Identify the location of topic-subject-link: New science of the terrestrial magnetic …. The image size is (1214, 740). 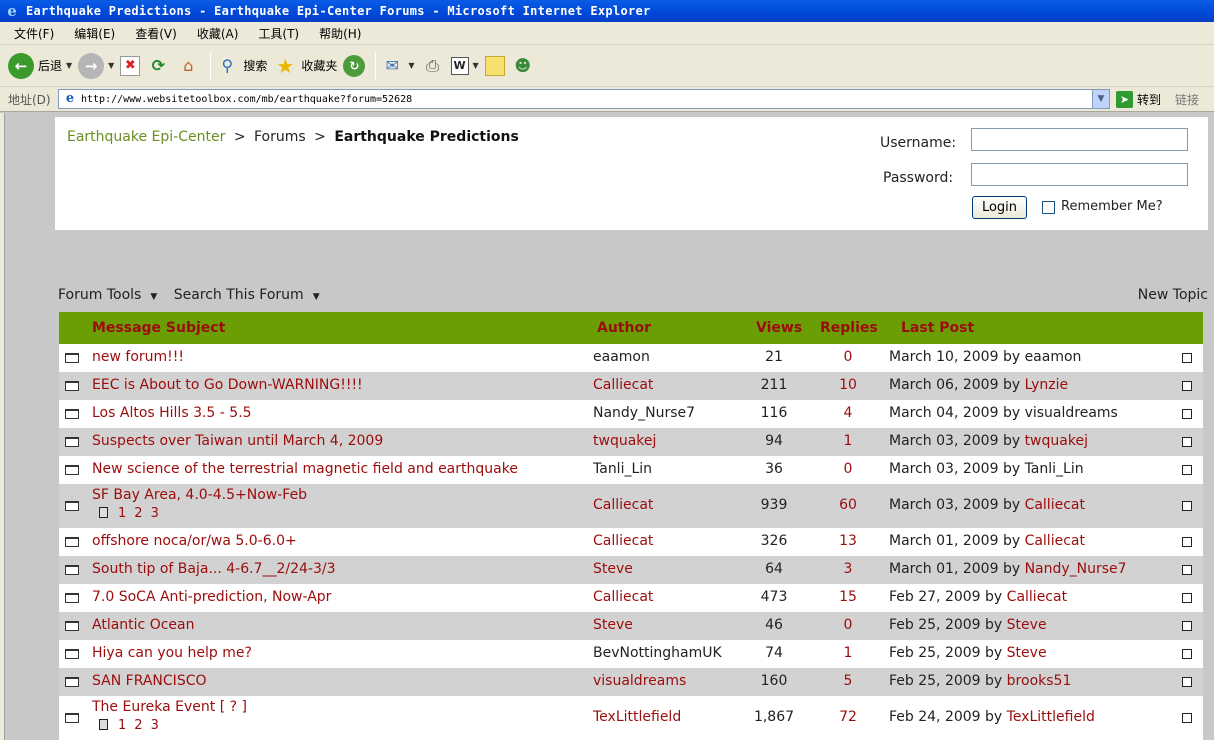
(305, 469).